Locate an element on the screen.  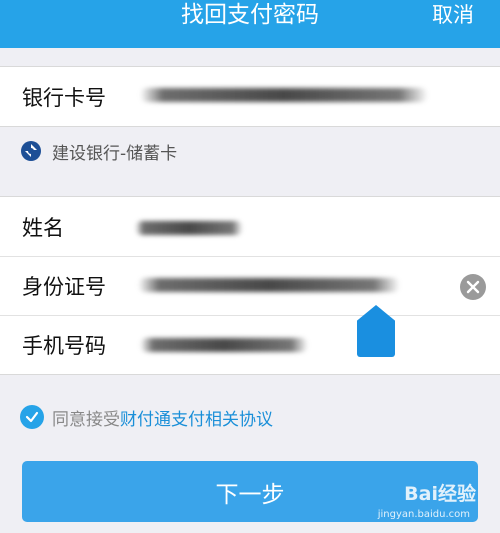
card-number-masked-value is located at coordinates (284, 95).